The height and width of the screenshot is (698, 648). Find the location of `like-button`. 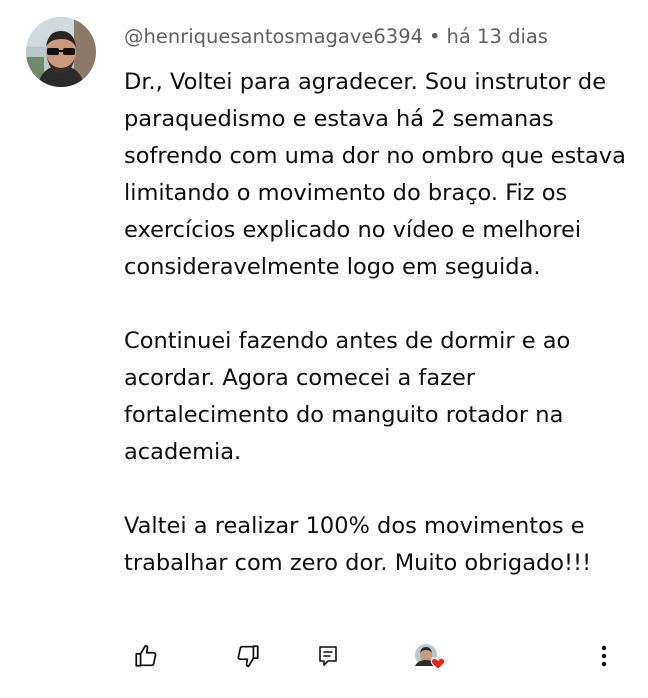

like-button is located at coordinates (146, 656).